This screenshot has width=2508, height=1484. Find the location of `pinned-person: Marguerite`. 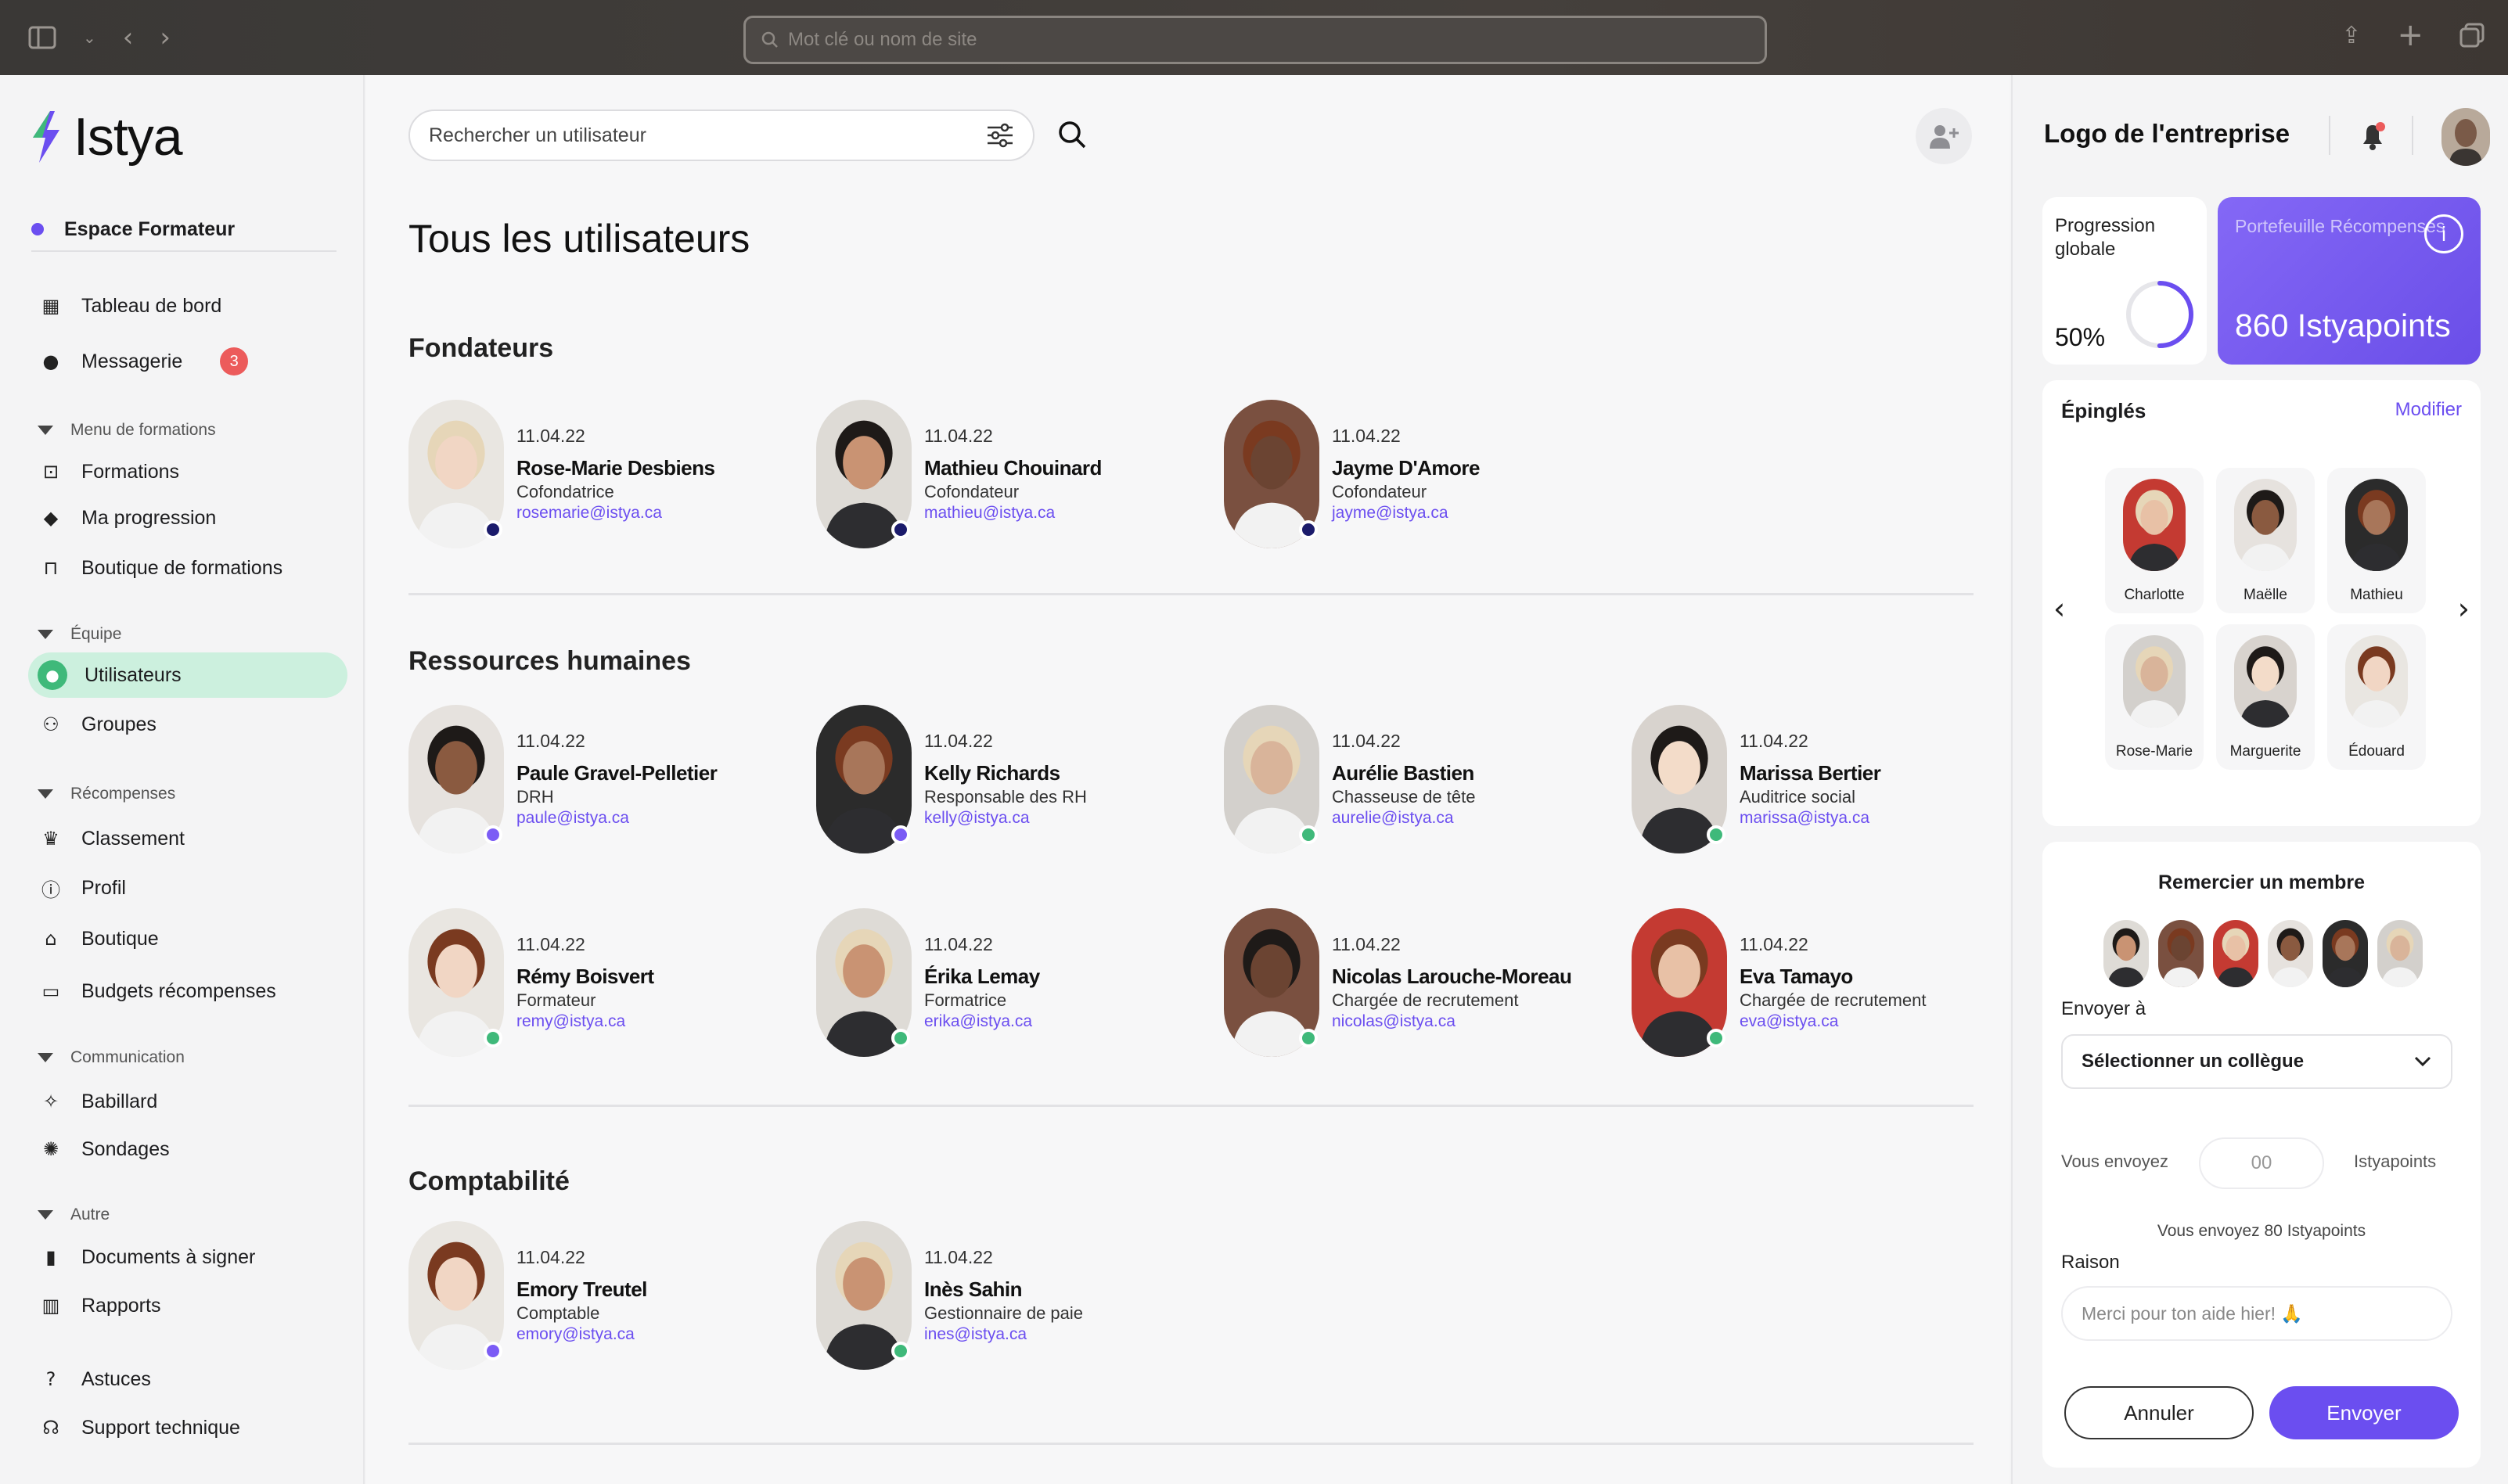

pinned-person: Marguerite is located at coordinates (2265, 697).